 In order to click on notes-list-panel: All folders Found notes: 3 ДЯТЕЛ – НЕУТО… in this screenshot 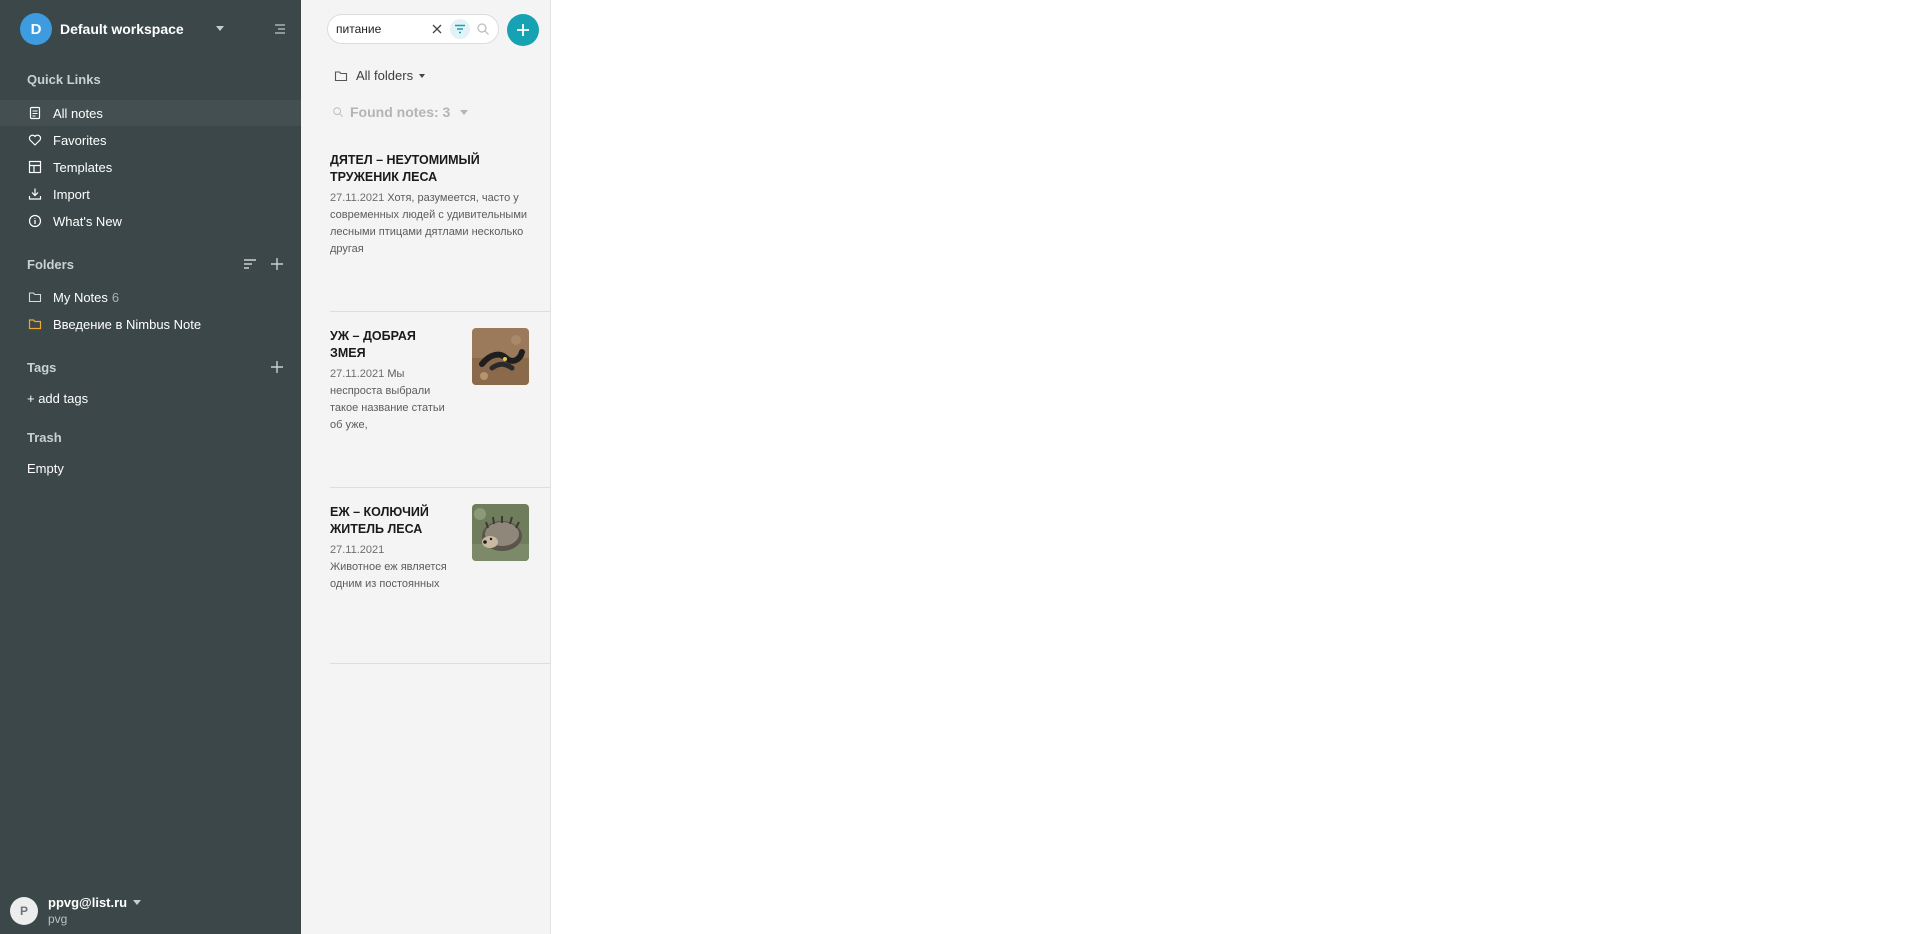, I will do `click(426, 467)`.